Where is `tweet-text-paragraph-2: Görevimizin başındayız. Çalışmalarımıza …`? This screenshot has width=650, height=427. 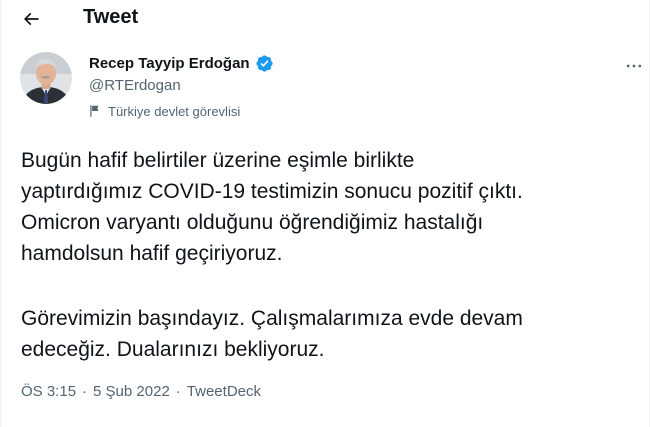
tweet-text-paragraph-2: Görevimizin başındayız. Çalışmalarımıza … is located at coordinates (272, 334).